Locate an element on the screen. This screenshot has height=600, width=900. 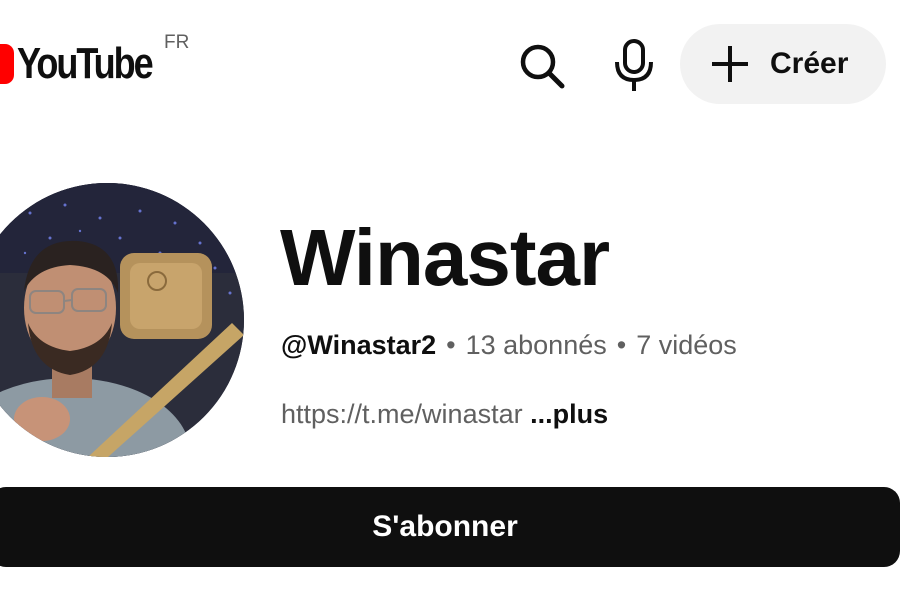
microphone-icon is located at coordinates (634, 65).